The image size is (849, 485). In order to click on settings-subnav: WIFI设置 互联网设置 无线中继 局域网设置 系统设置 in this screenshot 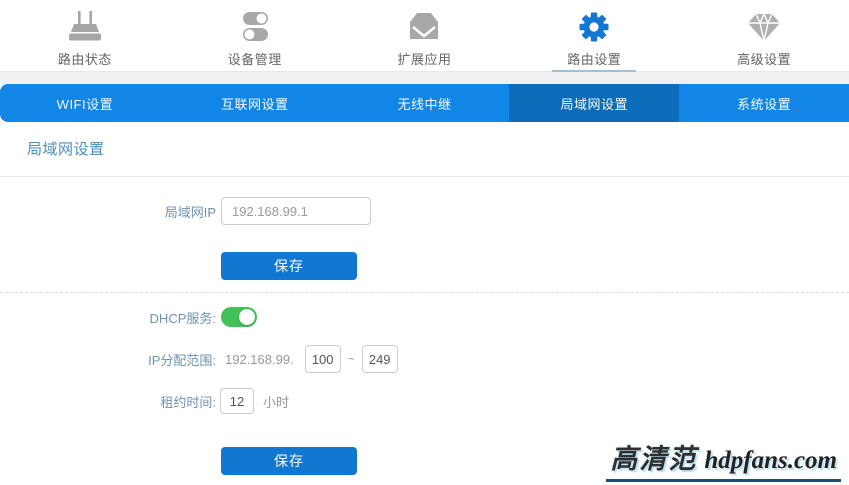, I will do `click(424, 103)`.